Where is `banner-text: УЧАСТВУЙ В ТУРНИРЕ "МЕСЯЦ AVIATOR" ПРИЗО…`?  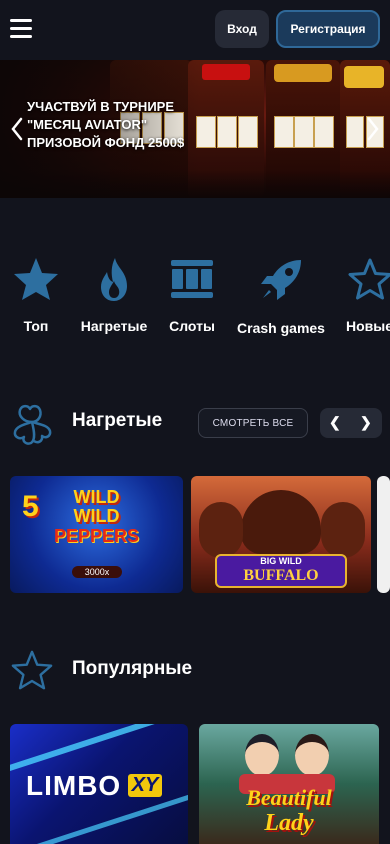 banner-text: УЧАСТВУЙ В ТУРНИРЕ "МЕСЯЦ AVIATOR" ПРИЗО… is located at coordinates (127, 125).